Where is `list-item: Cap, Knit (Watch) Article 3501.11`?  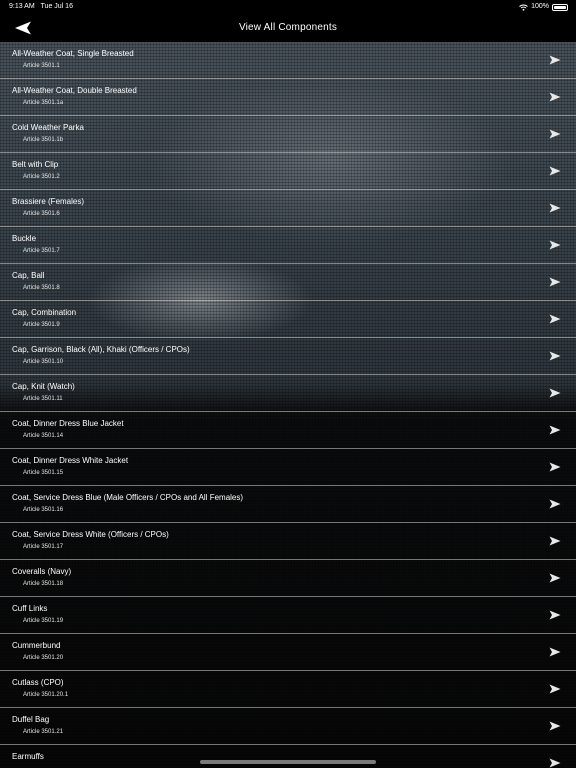
list-item: Cap, Knit (Watch) Article 3501.11 is located at coordinates (288, 393).